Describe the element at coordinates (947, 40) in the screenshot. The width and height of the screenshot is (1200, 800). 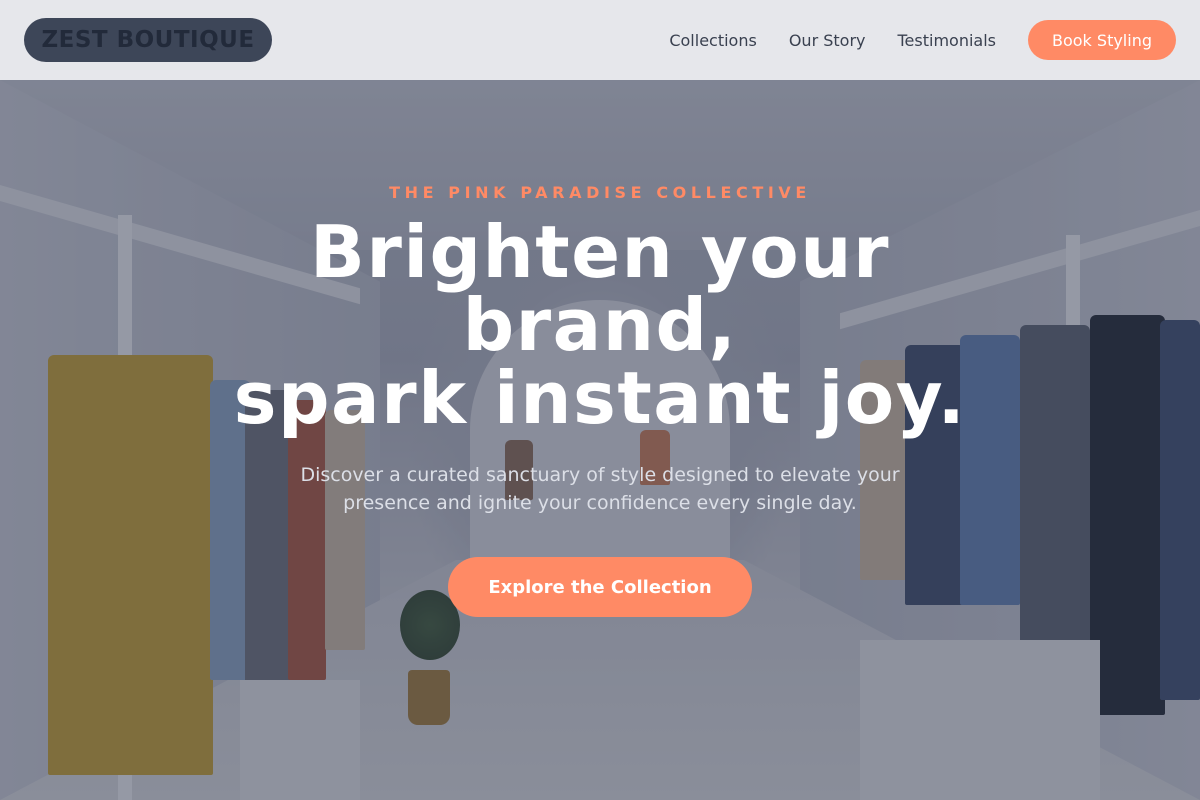
I see `nav-link-testimonials: Testimonials` at that location.